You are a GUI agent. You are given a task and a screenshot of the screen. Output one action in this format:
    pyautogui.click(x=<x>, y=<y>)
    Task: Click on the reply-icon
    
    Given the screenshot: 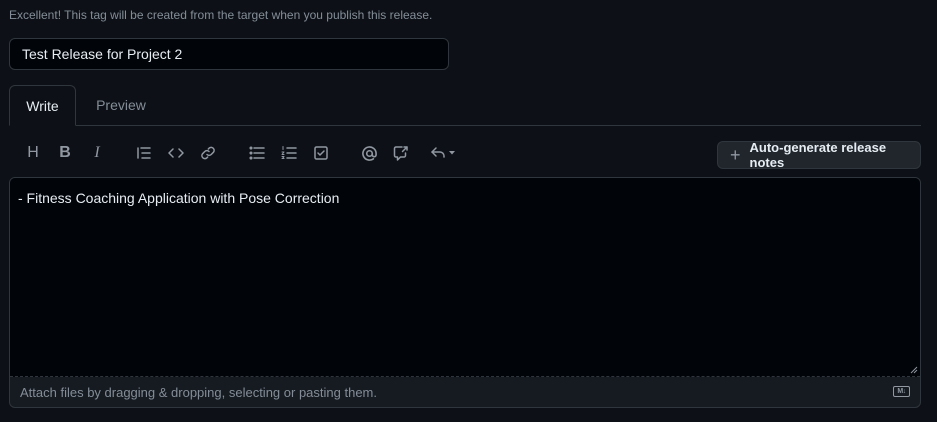 What is the action you would take?
    pyautogui.click(x=443, y=152)
    